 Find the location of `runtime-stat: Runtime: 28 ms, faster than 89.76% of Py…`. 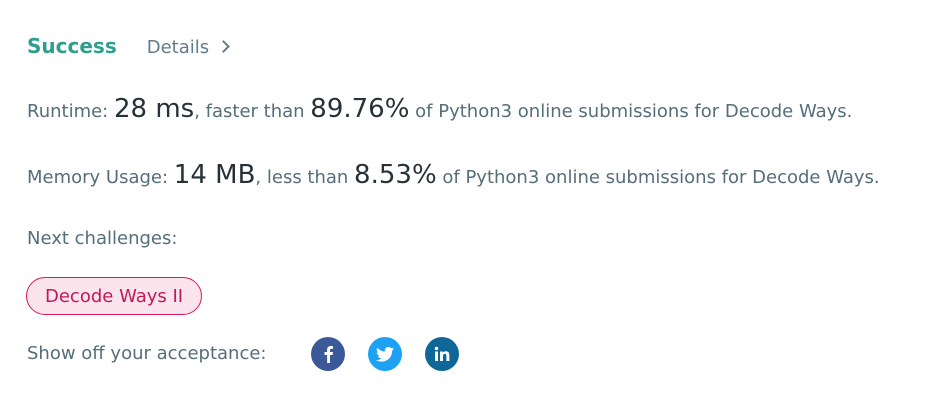

runtime-stat: Runtime: 28 ms, faster than 89.76% of Py… is located at coordinates (439, 109).